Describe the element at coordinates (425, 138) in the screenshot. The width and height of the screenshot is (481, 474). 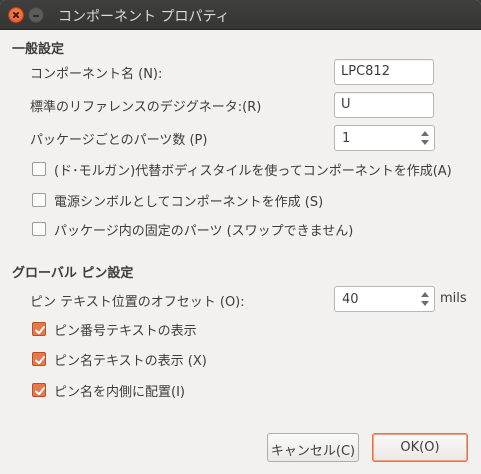
I see `spinner-arrows` at that location.